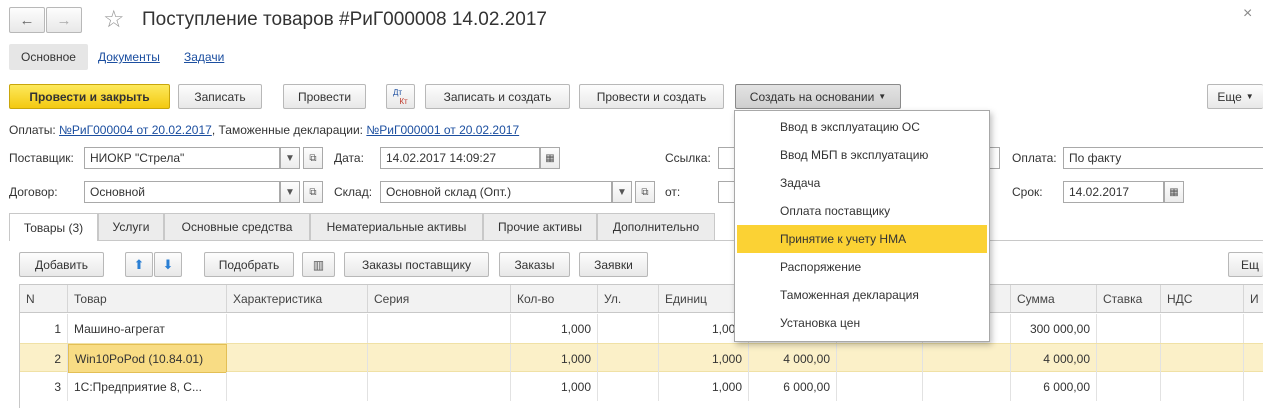 This screenshot has width=1263, height=408. I want to click on col-header-total: И, so click(1253, 298).